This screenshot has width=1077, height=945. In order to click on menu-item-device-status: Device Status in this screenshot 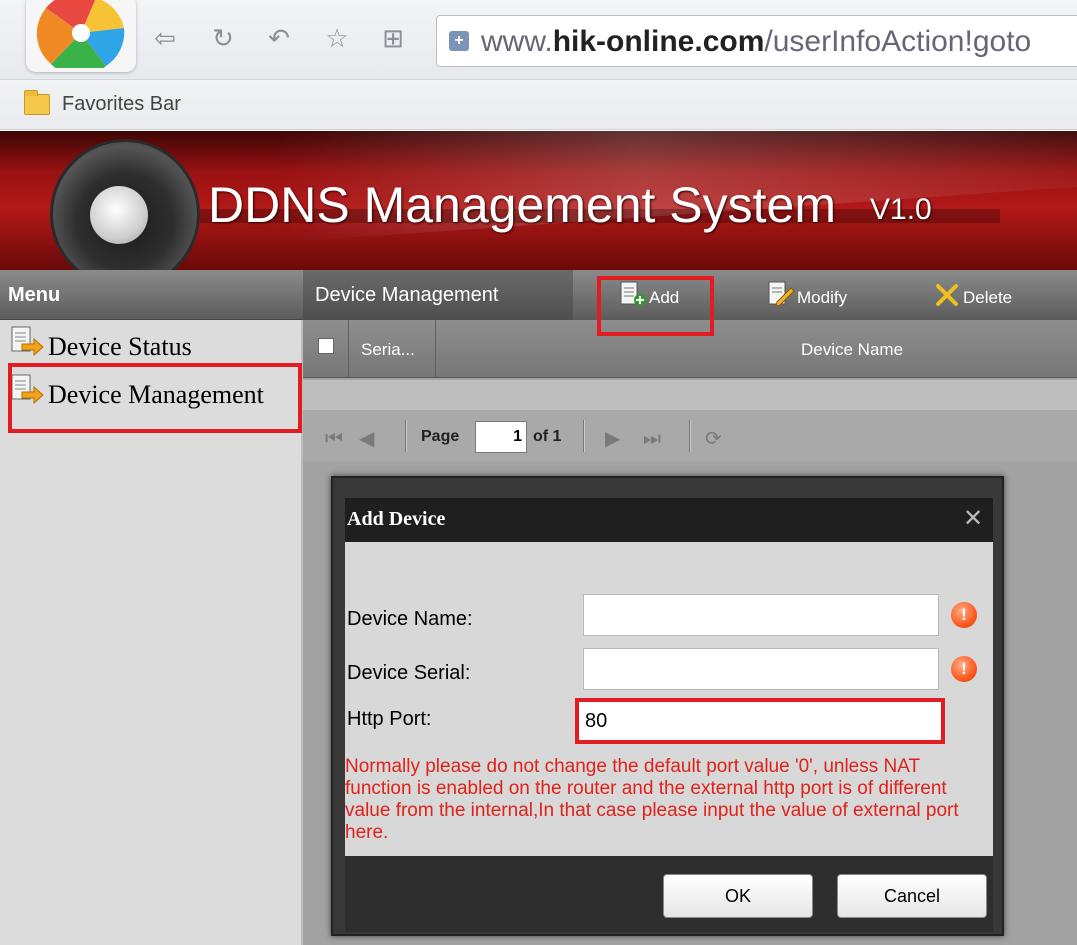, I will do `click(155, 346)`.